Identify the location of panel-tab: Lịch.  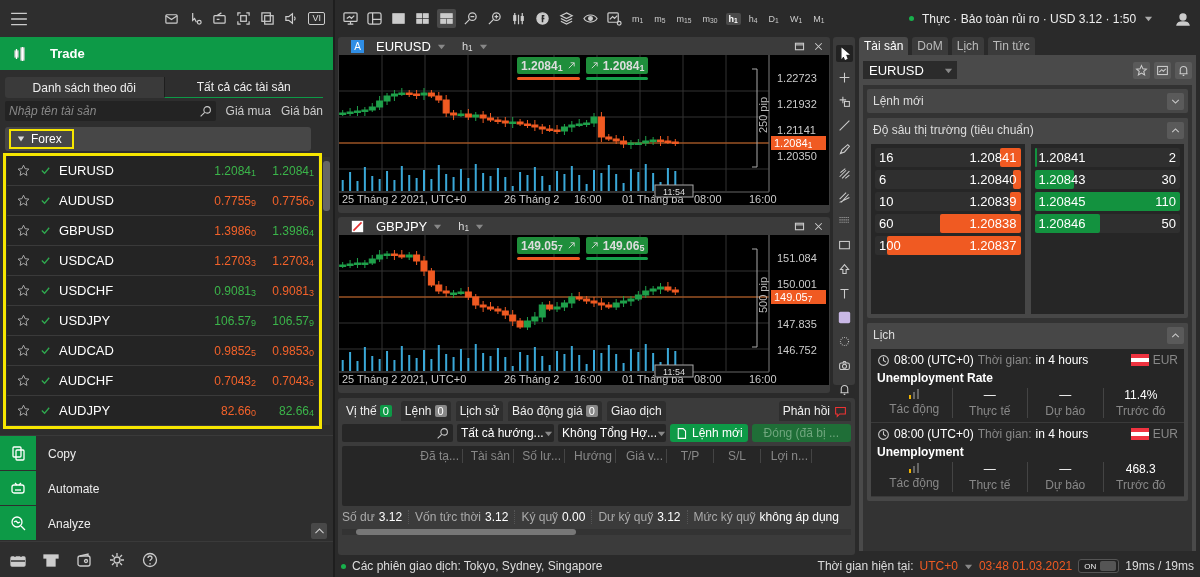
(967, 46).